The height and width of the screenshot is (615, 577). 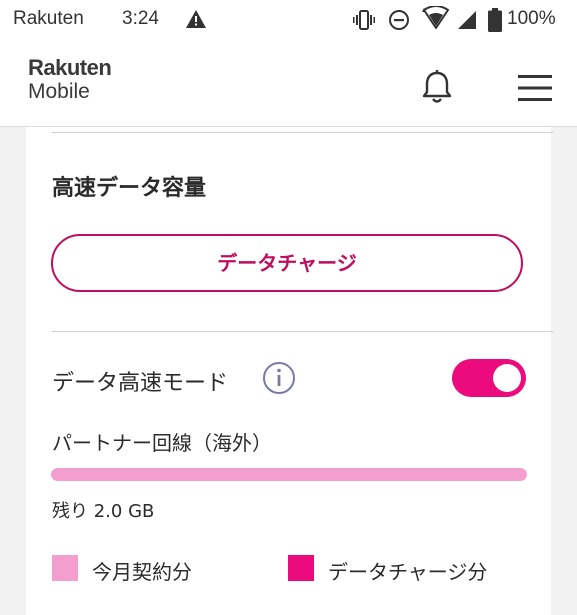 I want to click on data-usage-bar-fill, so click(x=289, y=474).